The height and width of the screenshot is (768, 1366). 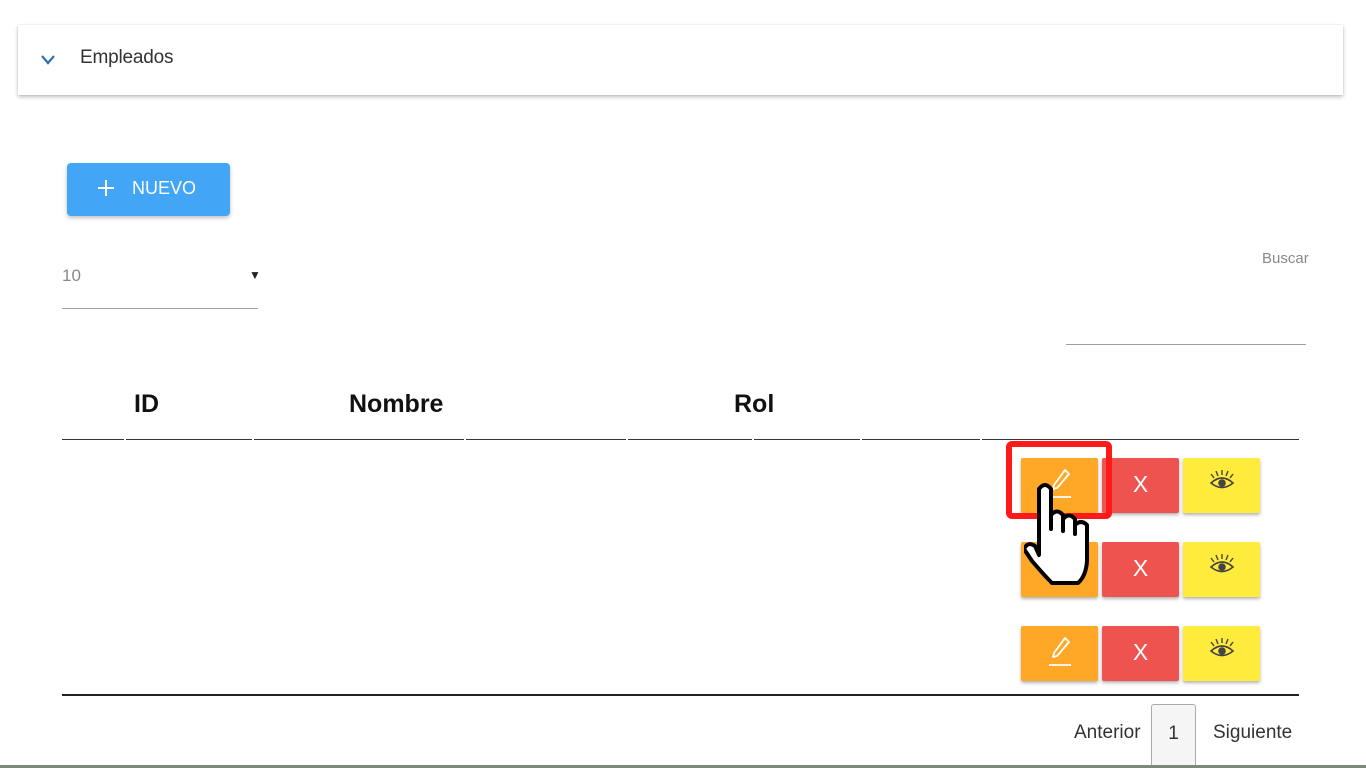 What do you see at coordinates (48, 60) in the screenshot?
I see `chevron-down-icon` at bounding box center [48, 60].